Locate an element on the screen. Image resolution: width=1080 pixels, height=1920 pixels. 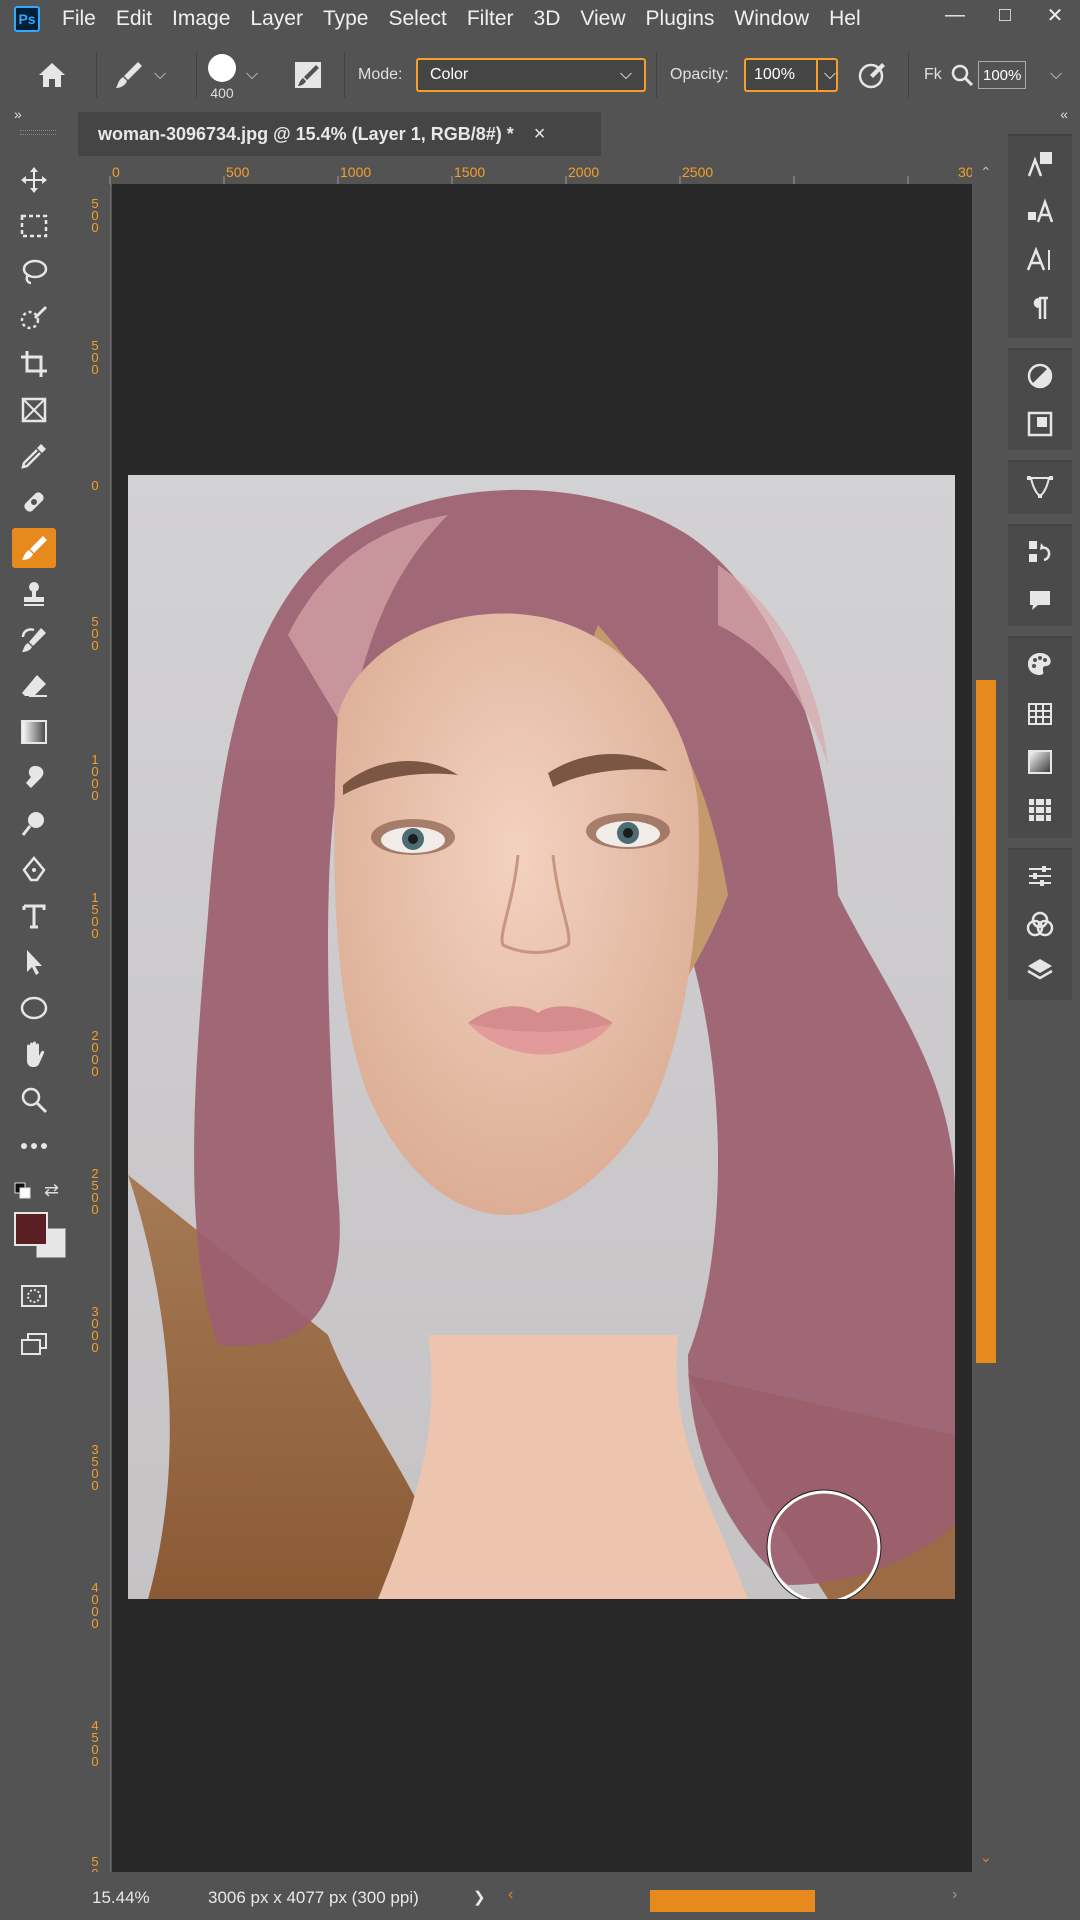
menu-edit: Edit is located at coordinates (134, 19).